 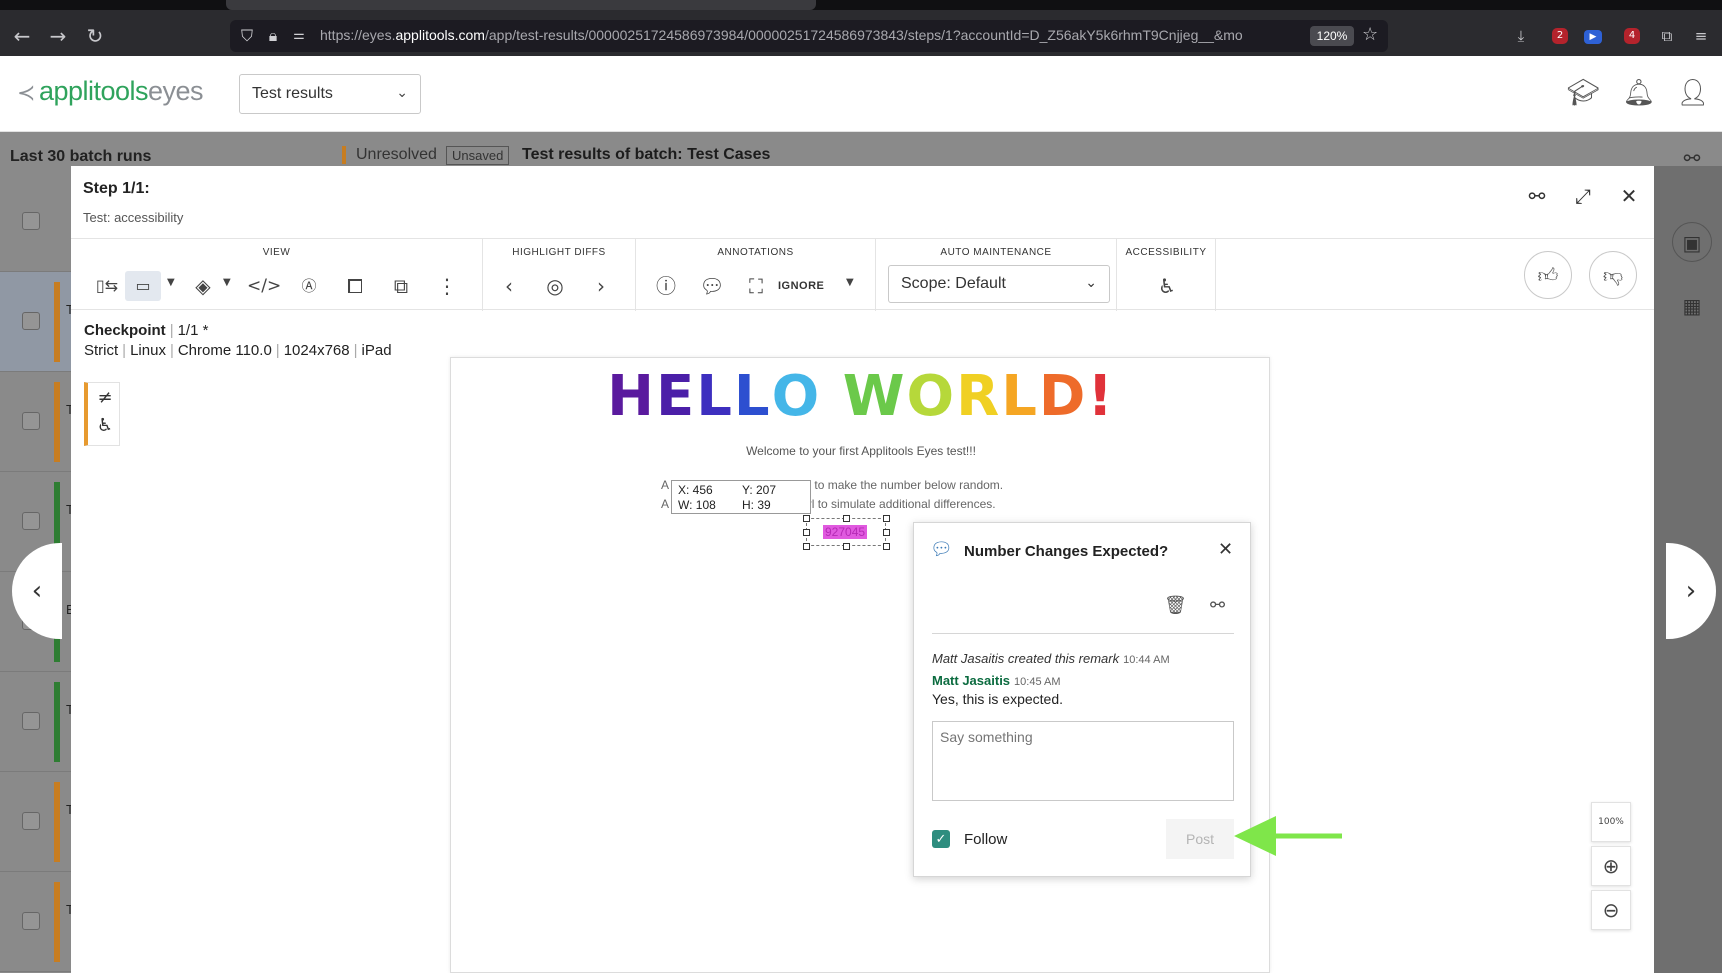 I want to click on user-menu-icon: 👤︎, so click(x=1693, y=93).